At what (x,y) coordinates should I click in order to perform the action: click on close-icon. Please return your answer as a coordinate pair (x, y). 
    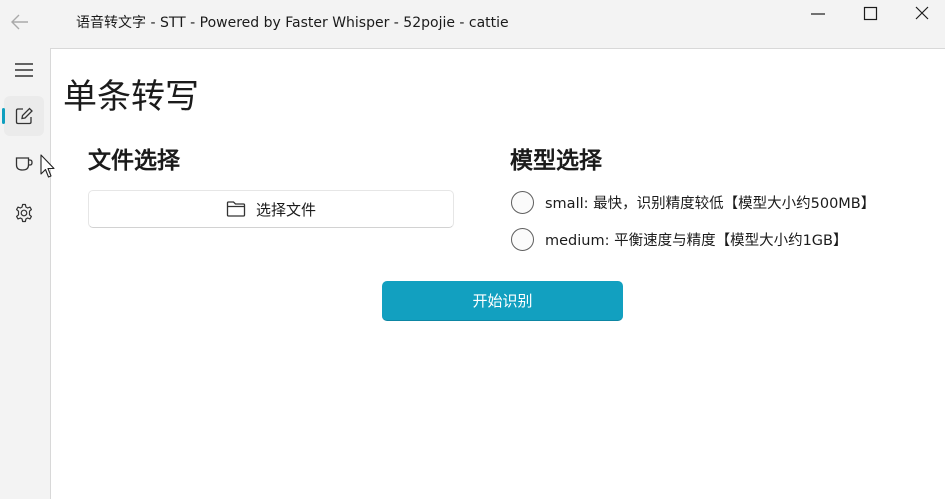
    Looking at the image, I should click on (922, 13).